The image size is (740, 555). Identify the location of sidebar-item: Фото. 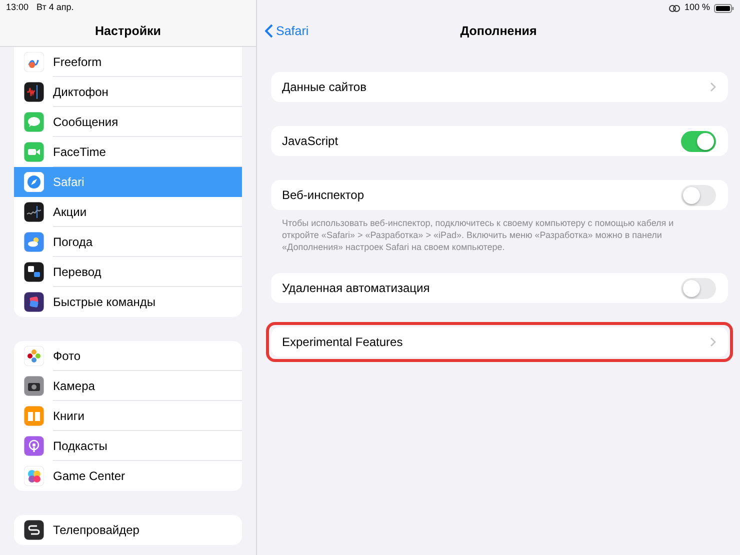
(128, 356).